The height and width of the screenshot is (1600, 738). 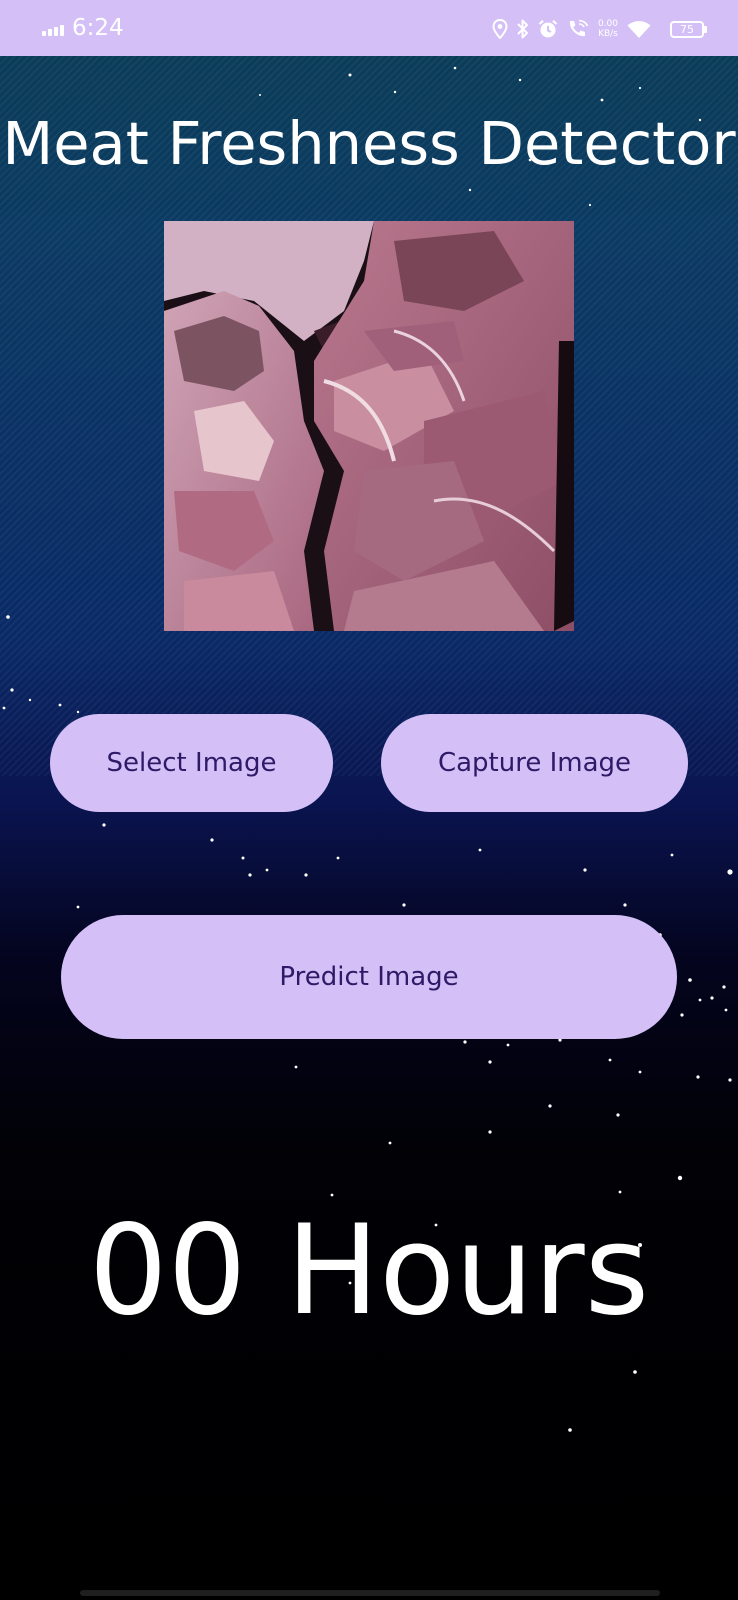 I want to click on status-bar: 6:24 0.00 KB/s 75, so click(x=369, y=28).